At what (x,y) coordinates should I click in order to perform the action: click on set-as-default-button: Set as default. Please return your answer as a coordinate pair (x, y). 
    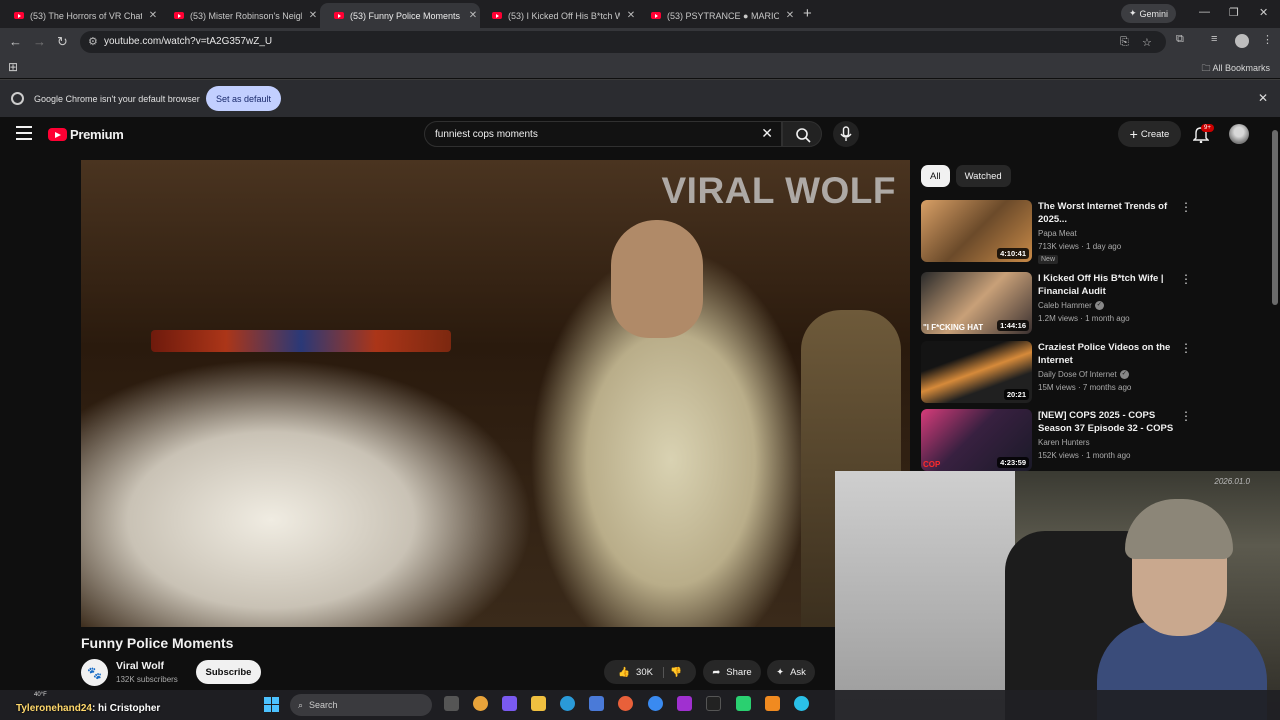
    Looking at the image, I should click on (243, 98).